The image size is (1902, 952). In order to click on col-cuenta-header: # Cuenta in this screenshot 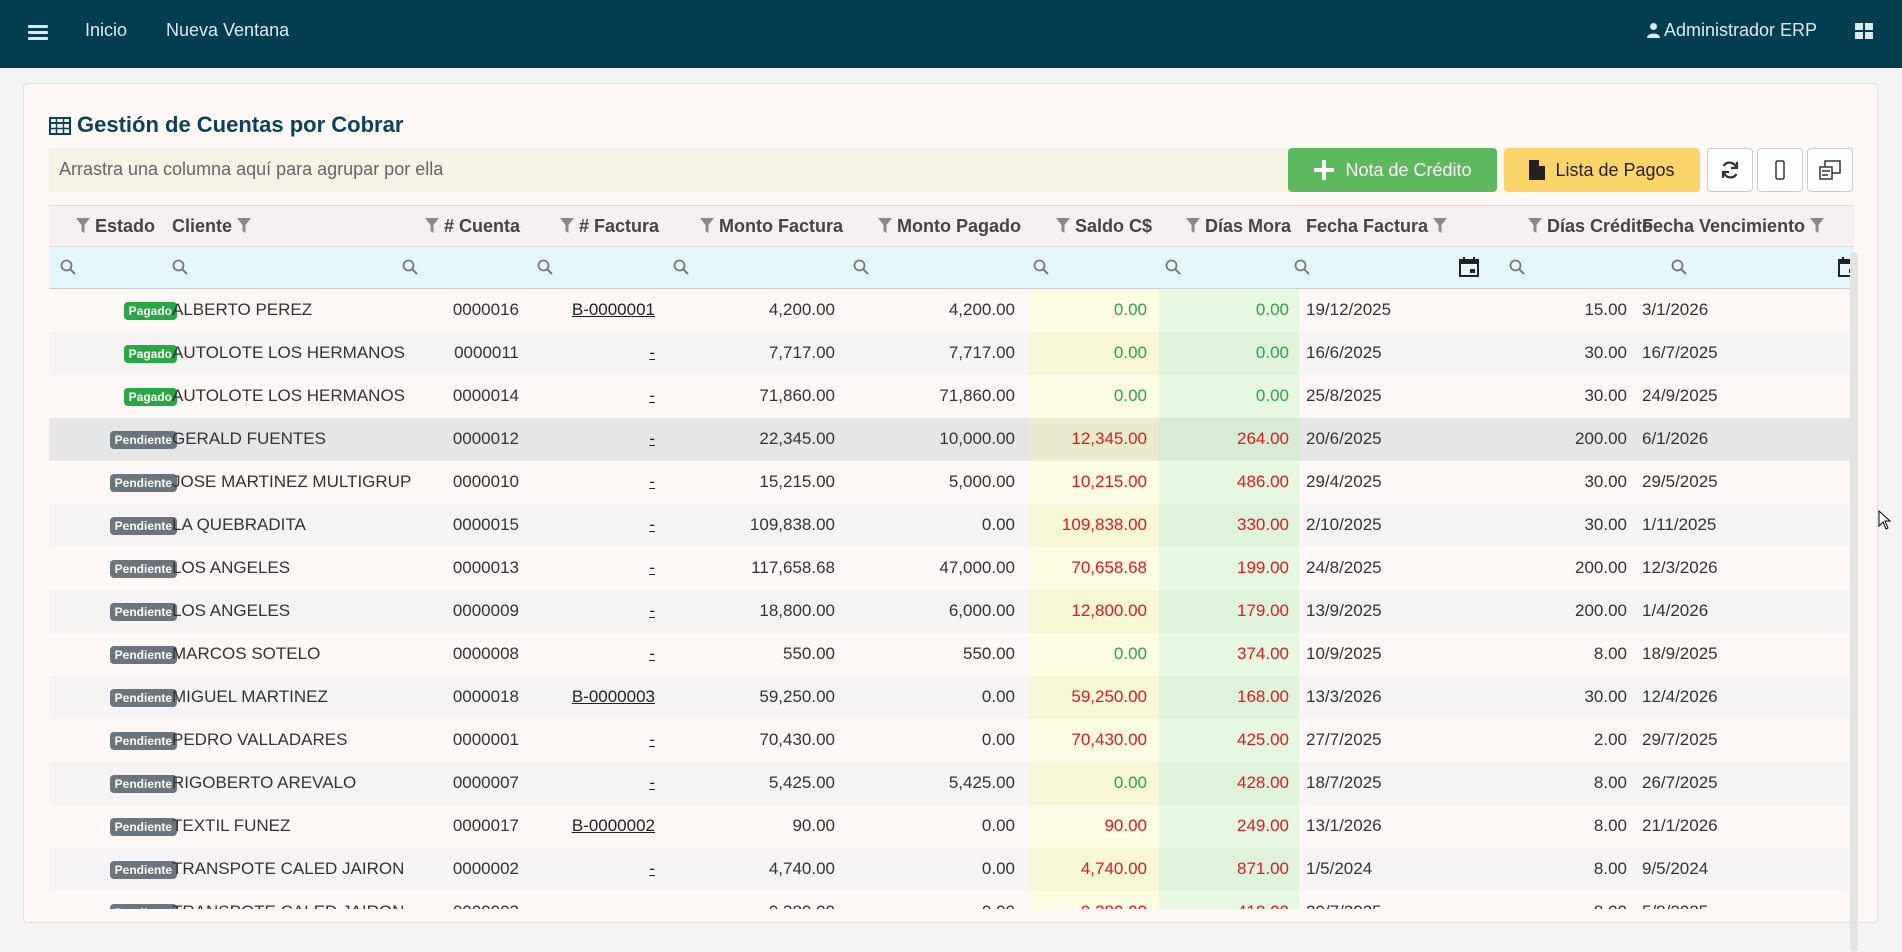, I will do `click(472, 226)`.